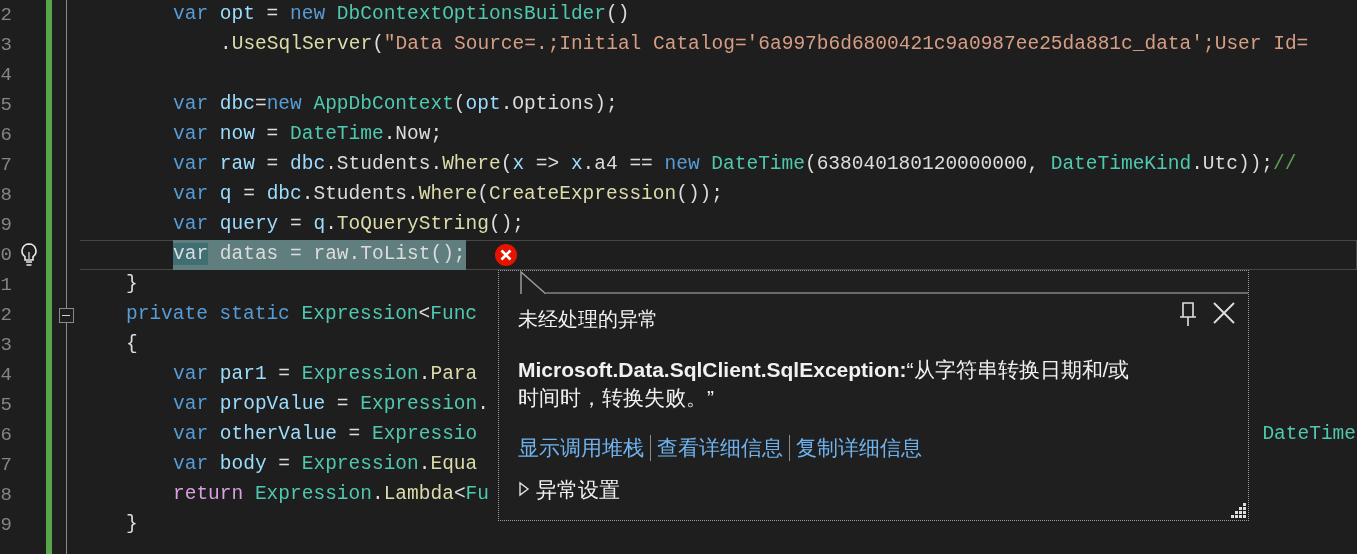 The height and width of the screenshot is (554, 1357). What do you see at coordinates (569, 489) in the screenshot?
I see `exception-settings-toggle: 异常设置` at bounding box center [569, 489].